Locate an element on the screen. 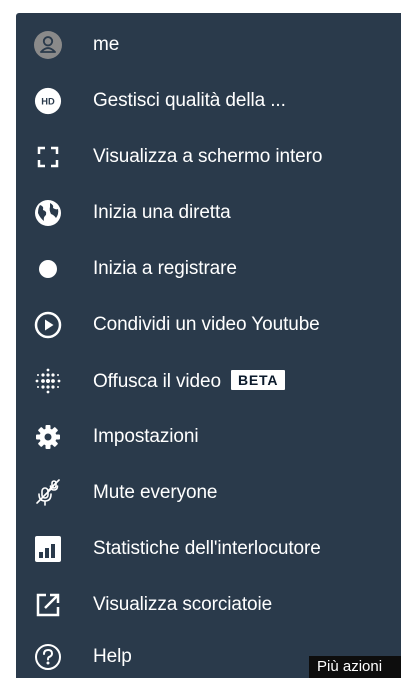 This screenshot has width=401, height=678. fullscreen-icon is located at coordinates (48, 157).